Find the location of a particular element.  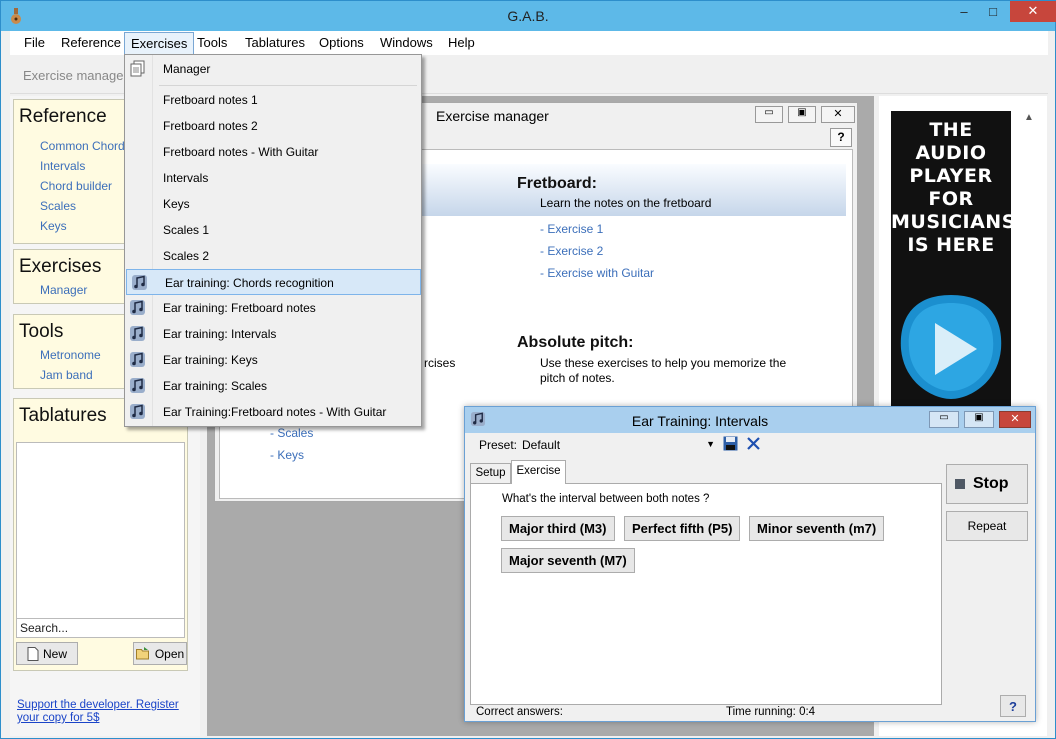

menu-item-ear-intervals: Ear training: Intervals is located at coordinates (273, 334).